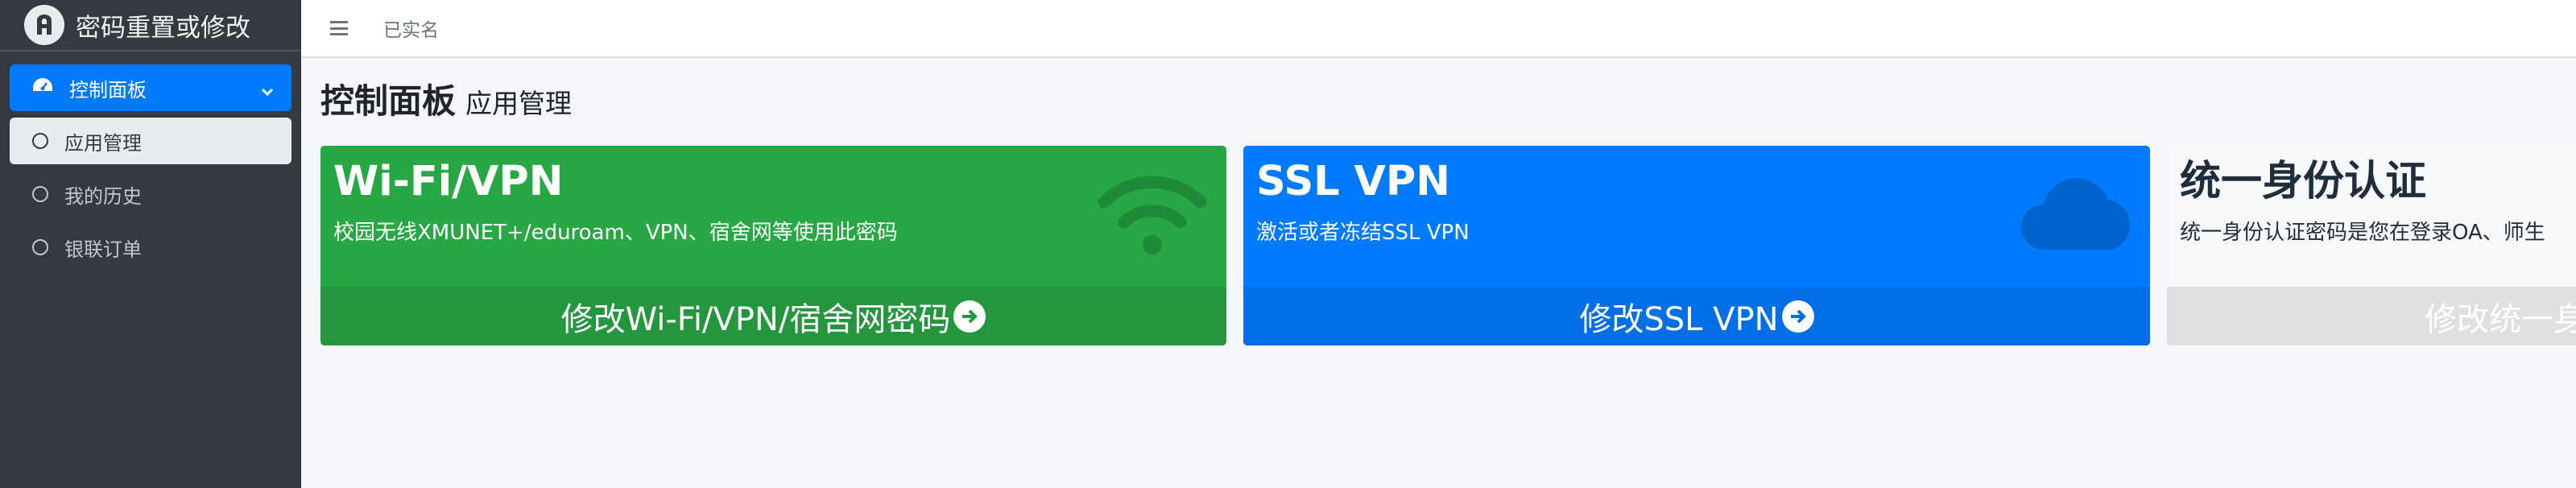 The width and height of the screenshot is (2576, 488). Describe the element at coordinates (103, 196) in the screenshot. I see `sidebar-item-label: 我的历史` at that location.